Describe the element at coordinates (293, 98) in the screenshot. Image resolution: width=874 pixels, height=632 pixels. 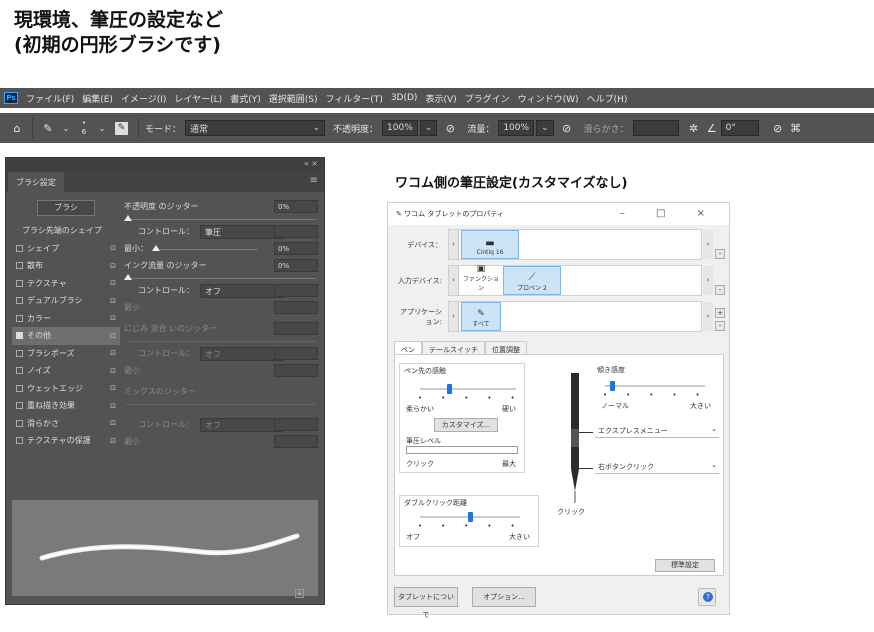
I see `menu-select: 選択範囲(S)` at that location.